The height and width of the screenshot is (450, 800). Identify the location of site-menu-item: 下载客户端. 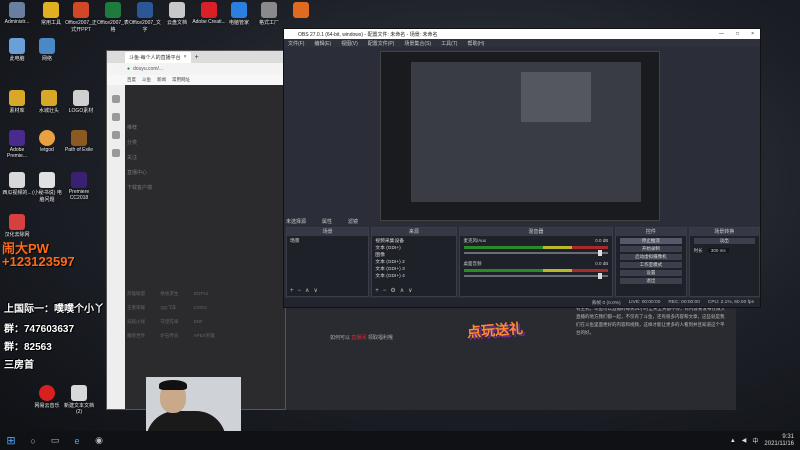
(167, 188).